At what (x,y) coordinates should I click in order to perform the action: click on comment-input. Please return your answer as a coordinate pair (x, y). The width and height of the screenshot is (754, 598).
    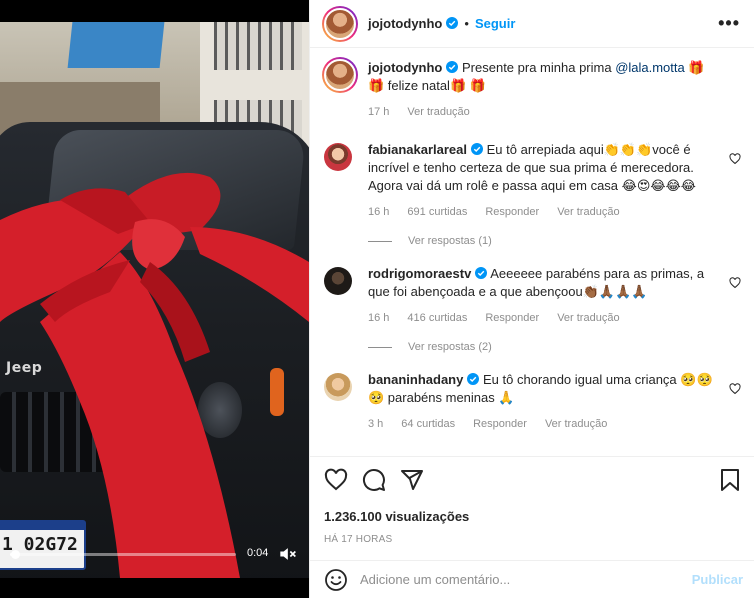
    Looking at the image, I should click on (526, 579).